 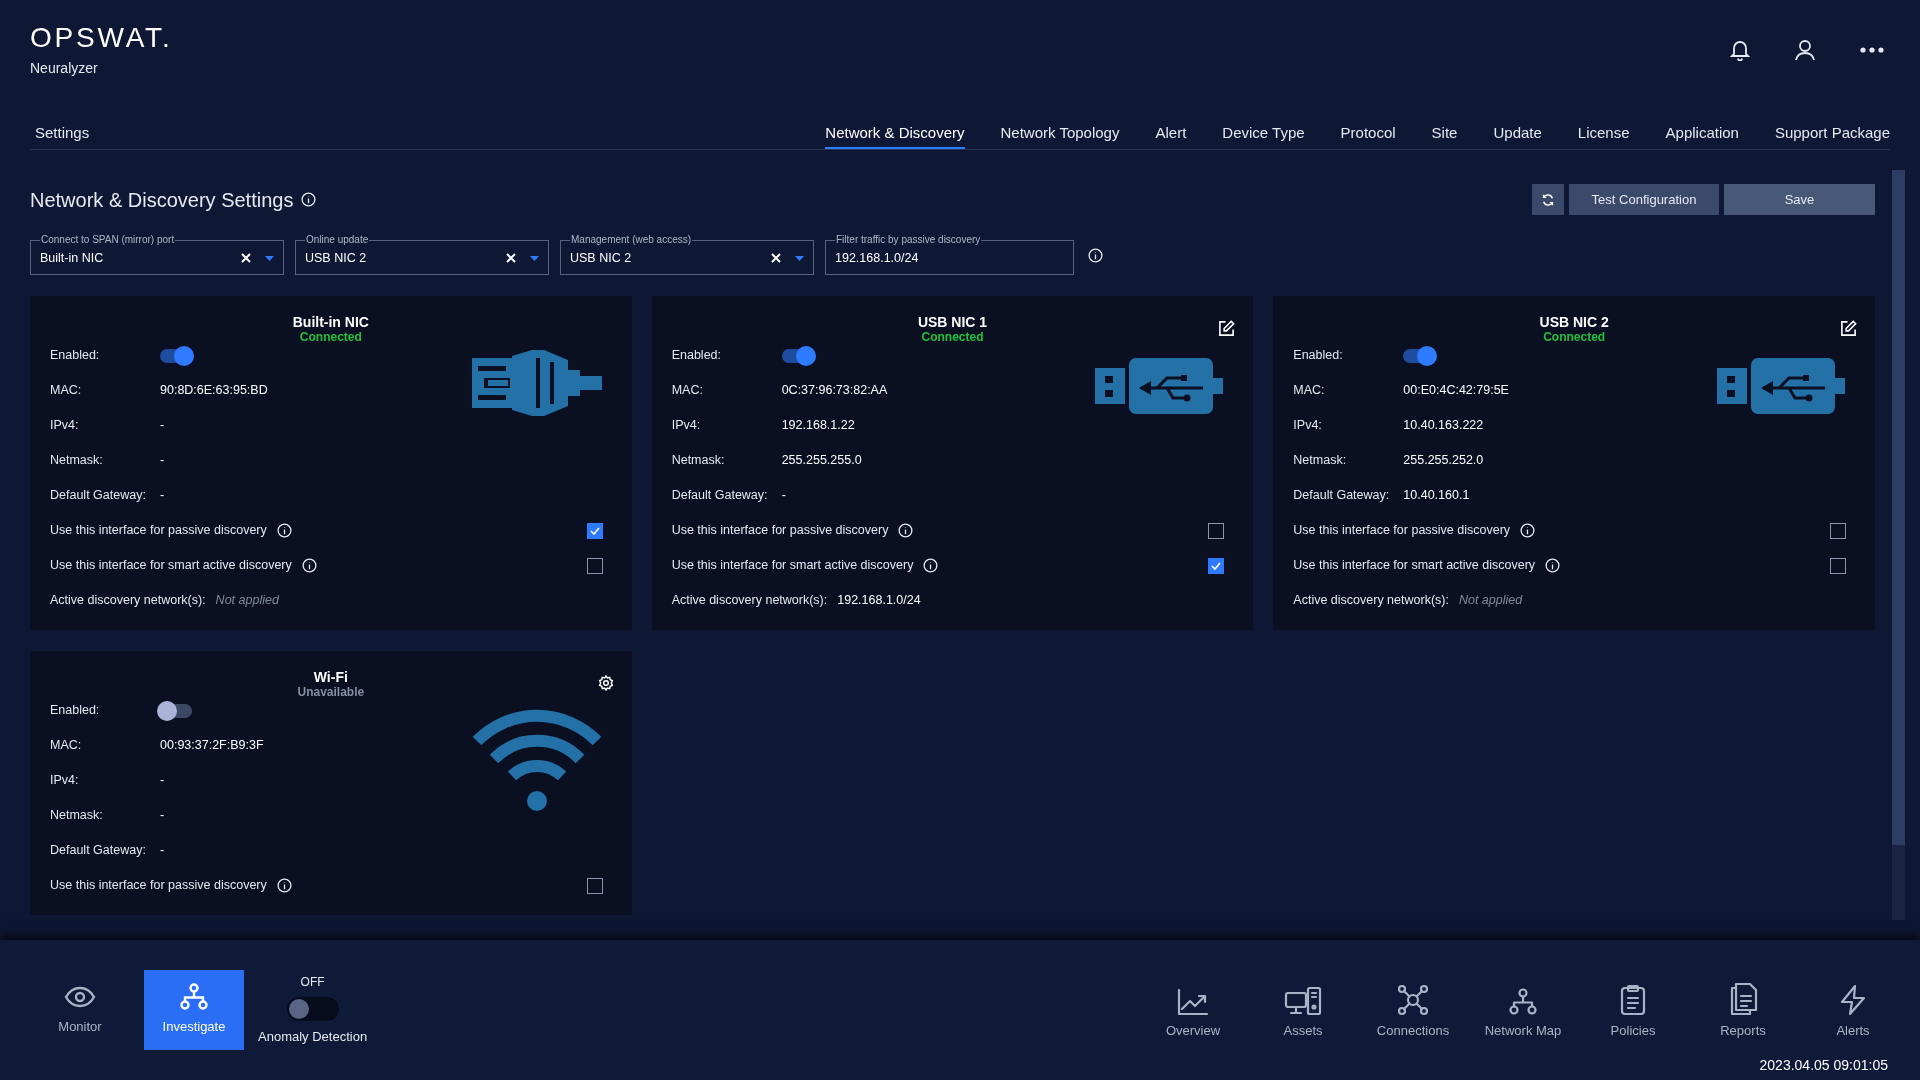 What do you see at coordinates (312, 1009) in the screenshot?
I see `anomaly-detection-toggle` at bounding box center [312, 1009].